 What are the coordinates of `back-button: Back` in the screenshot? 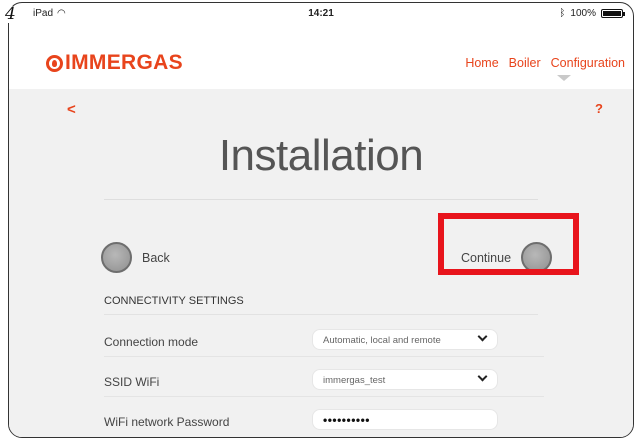 It's located at (135, 257).